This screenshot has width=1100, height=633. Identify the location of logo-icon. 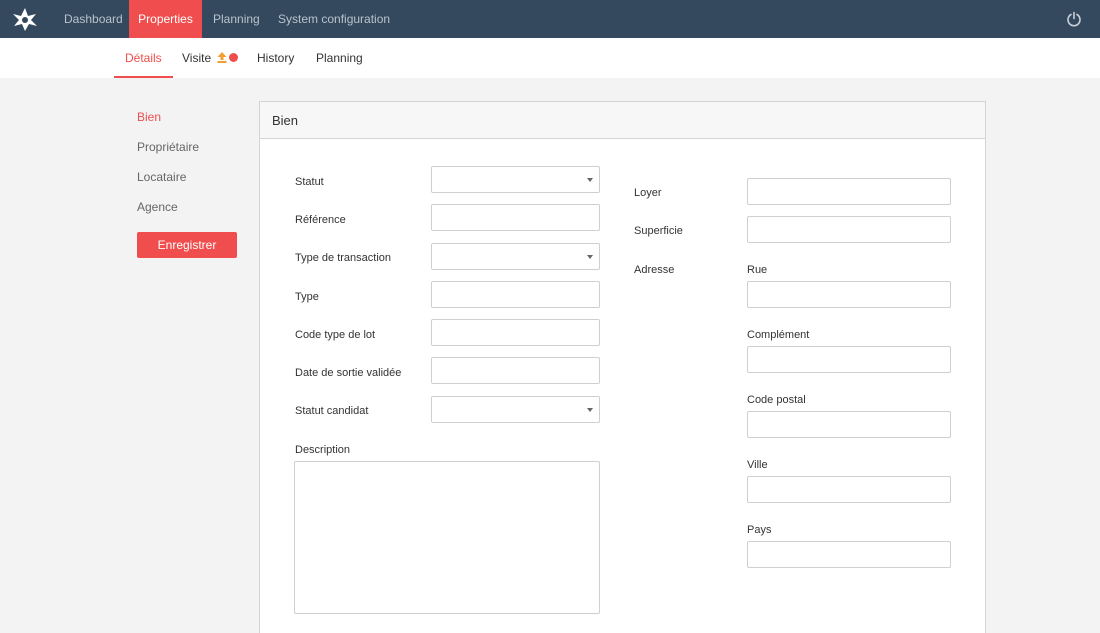
(25, 19).